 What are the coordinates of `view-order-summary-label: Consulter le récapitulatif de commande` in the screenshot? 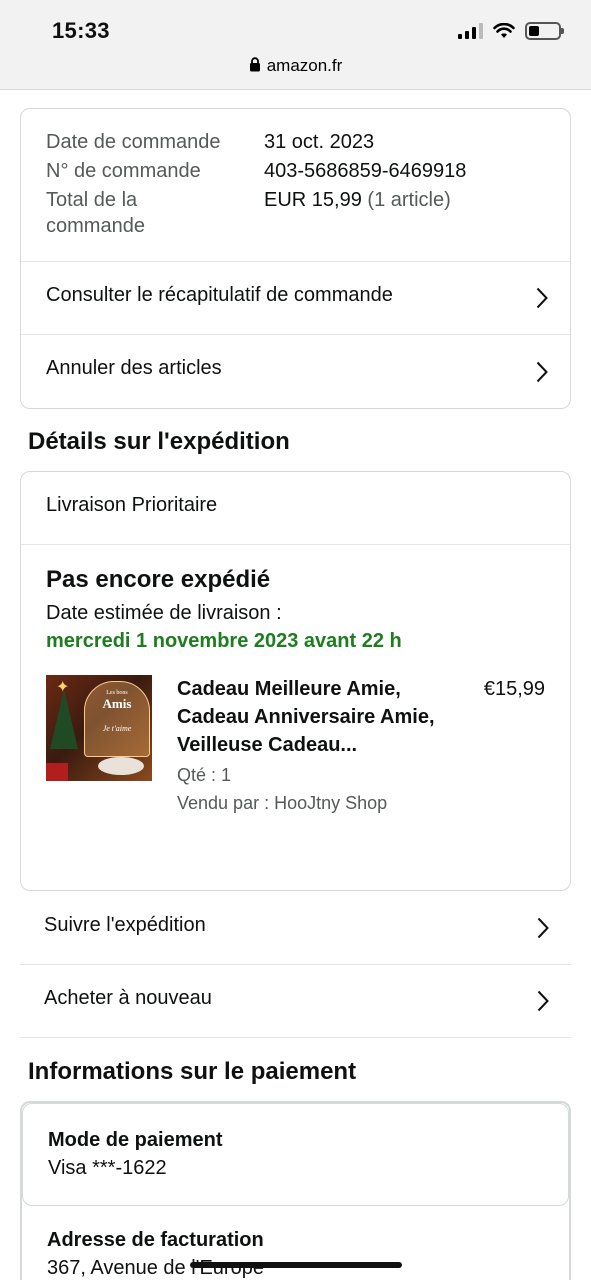 It's located at (219, 295).